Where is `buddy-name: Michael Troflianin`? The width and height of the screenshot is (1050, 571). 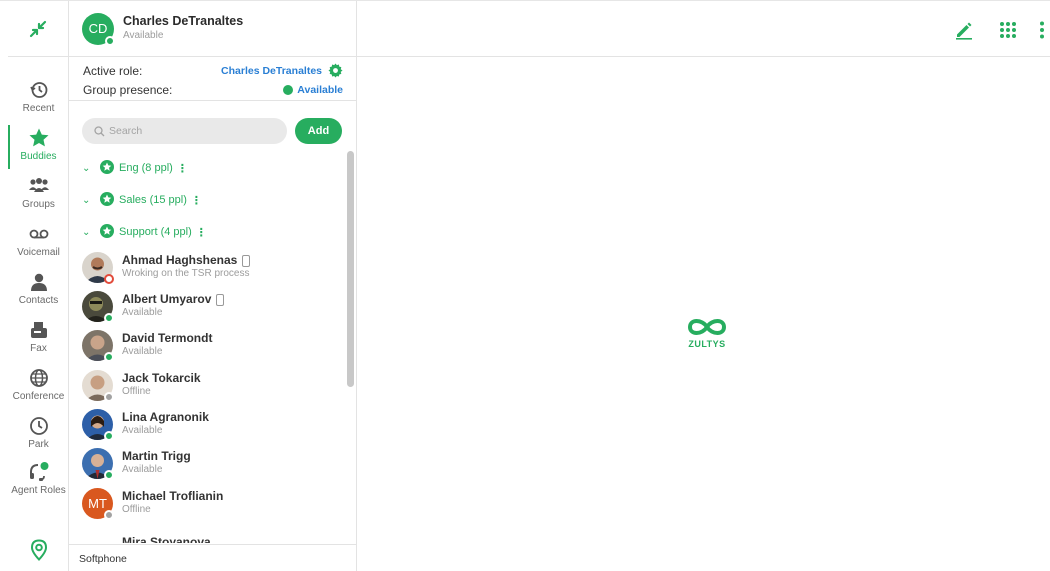
buddy-name: Michael Troflianin is located at coordinates (173, 496).